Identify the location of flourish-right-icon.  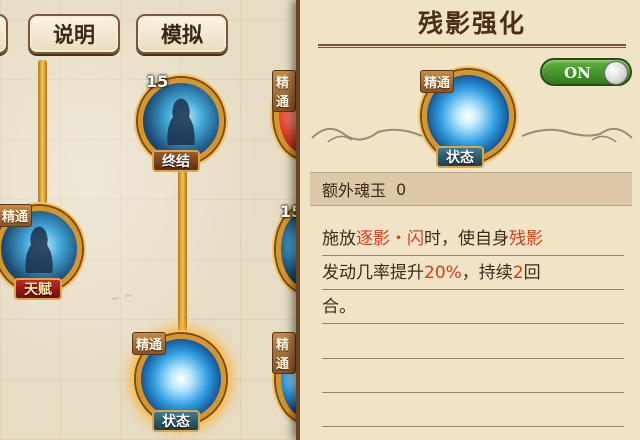
(577, 135).